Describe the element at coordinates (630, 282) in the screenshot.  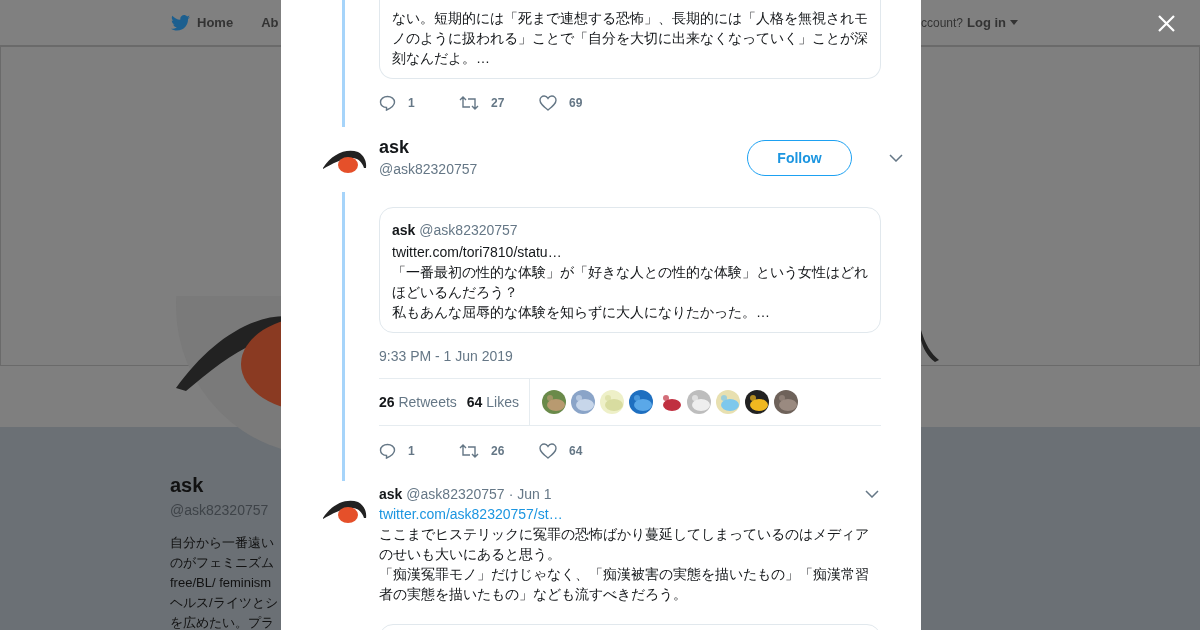
I see `quoted-tweet-paragraph: 「一番最初の性的な体験」が「好きな人との性的な体験」という女性はどれほどいるんだろう？` at that location.